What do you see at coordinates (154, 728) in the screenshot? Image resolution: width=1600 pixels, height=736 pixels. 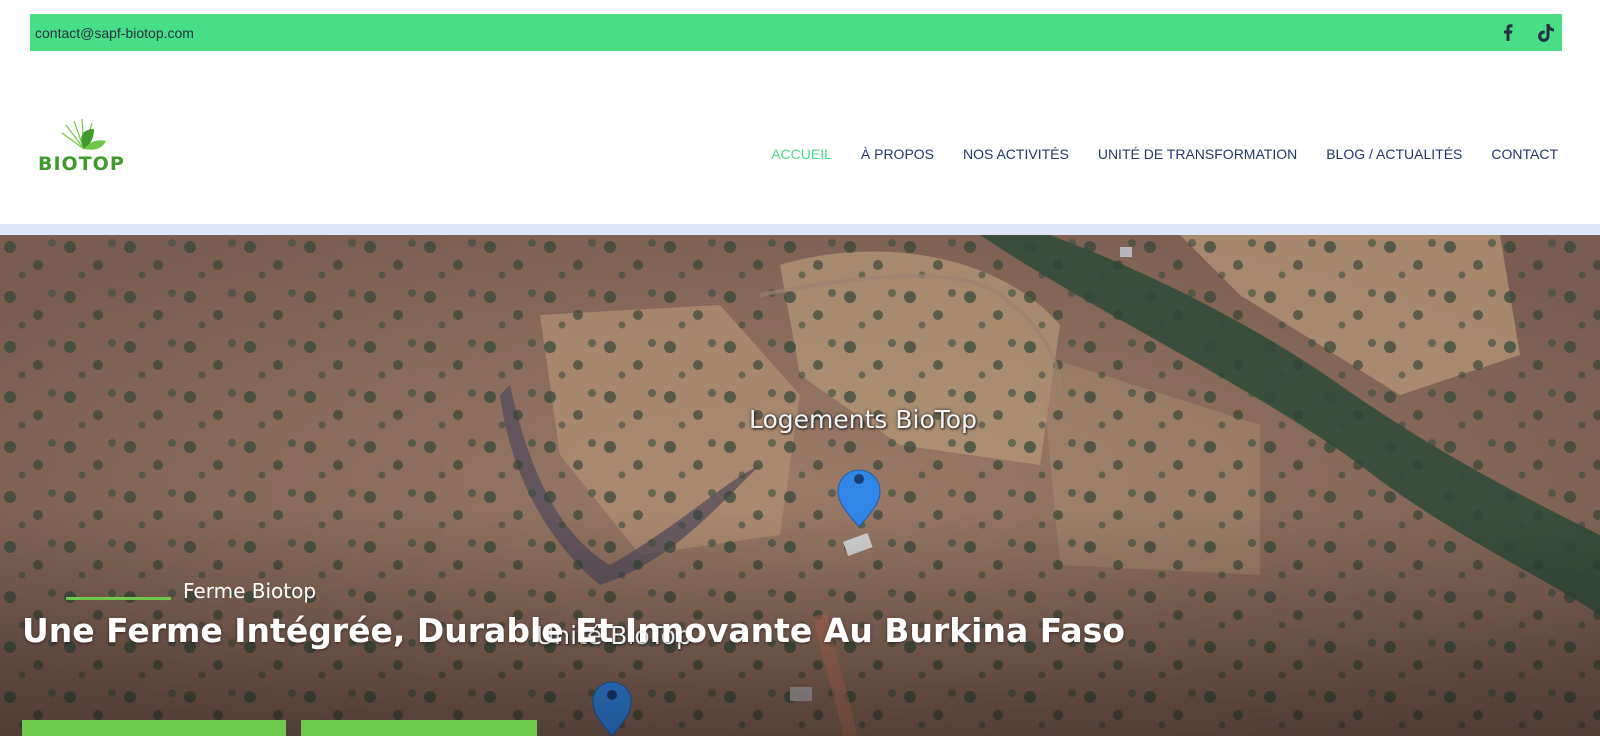 I see `hero-primary-button` at bounding box center [154, 728].